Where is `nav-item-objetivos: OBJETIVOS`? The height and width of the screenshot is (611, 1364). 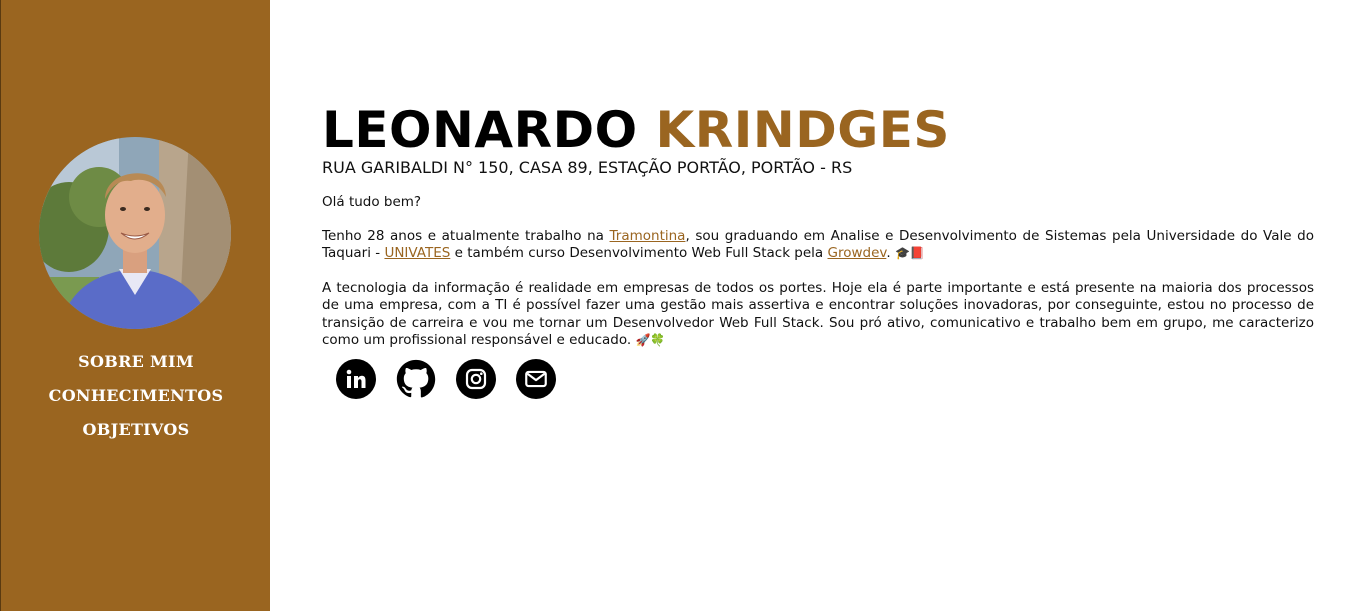 nav-item-objetivos: OBJETIVOS is located at coordinates (136, 430).